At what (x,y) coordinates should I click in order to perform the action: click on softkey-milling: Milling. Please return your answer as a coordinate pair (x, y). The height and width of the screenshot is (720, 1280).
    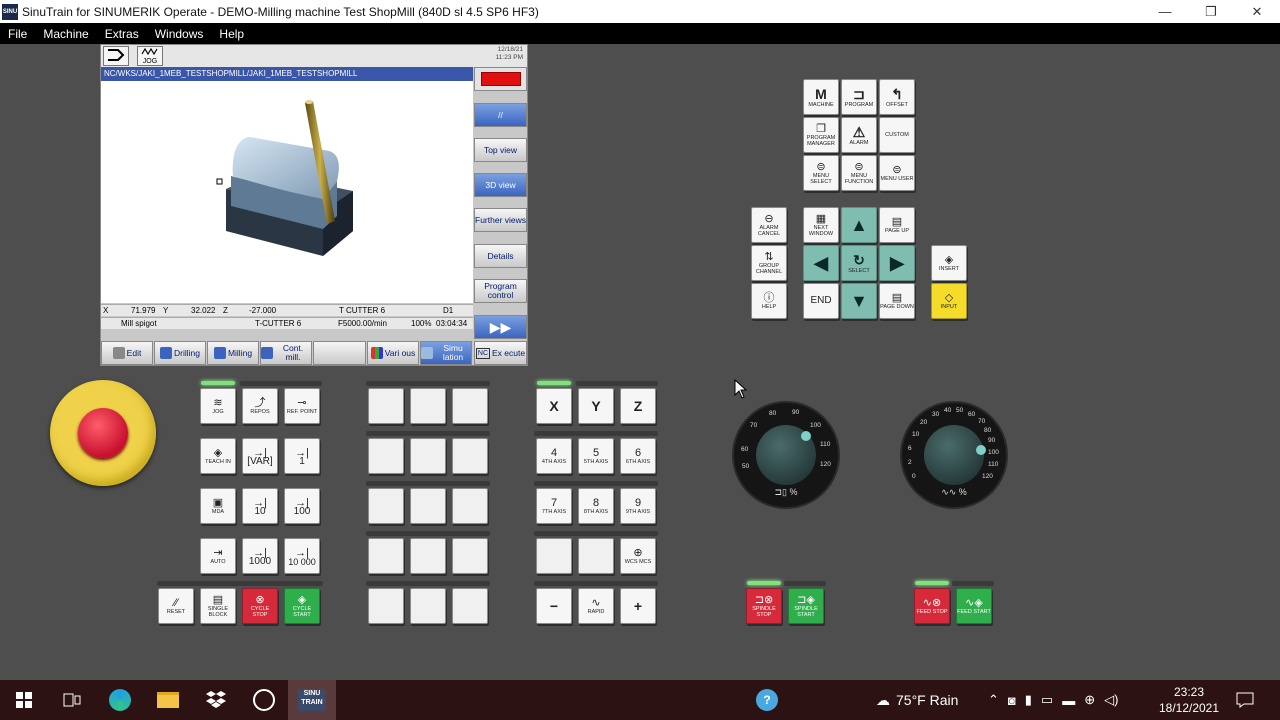
    Looking at the image, I should click on (233, 353).